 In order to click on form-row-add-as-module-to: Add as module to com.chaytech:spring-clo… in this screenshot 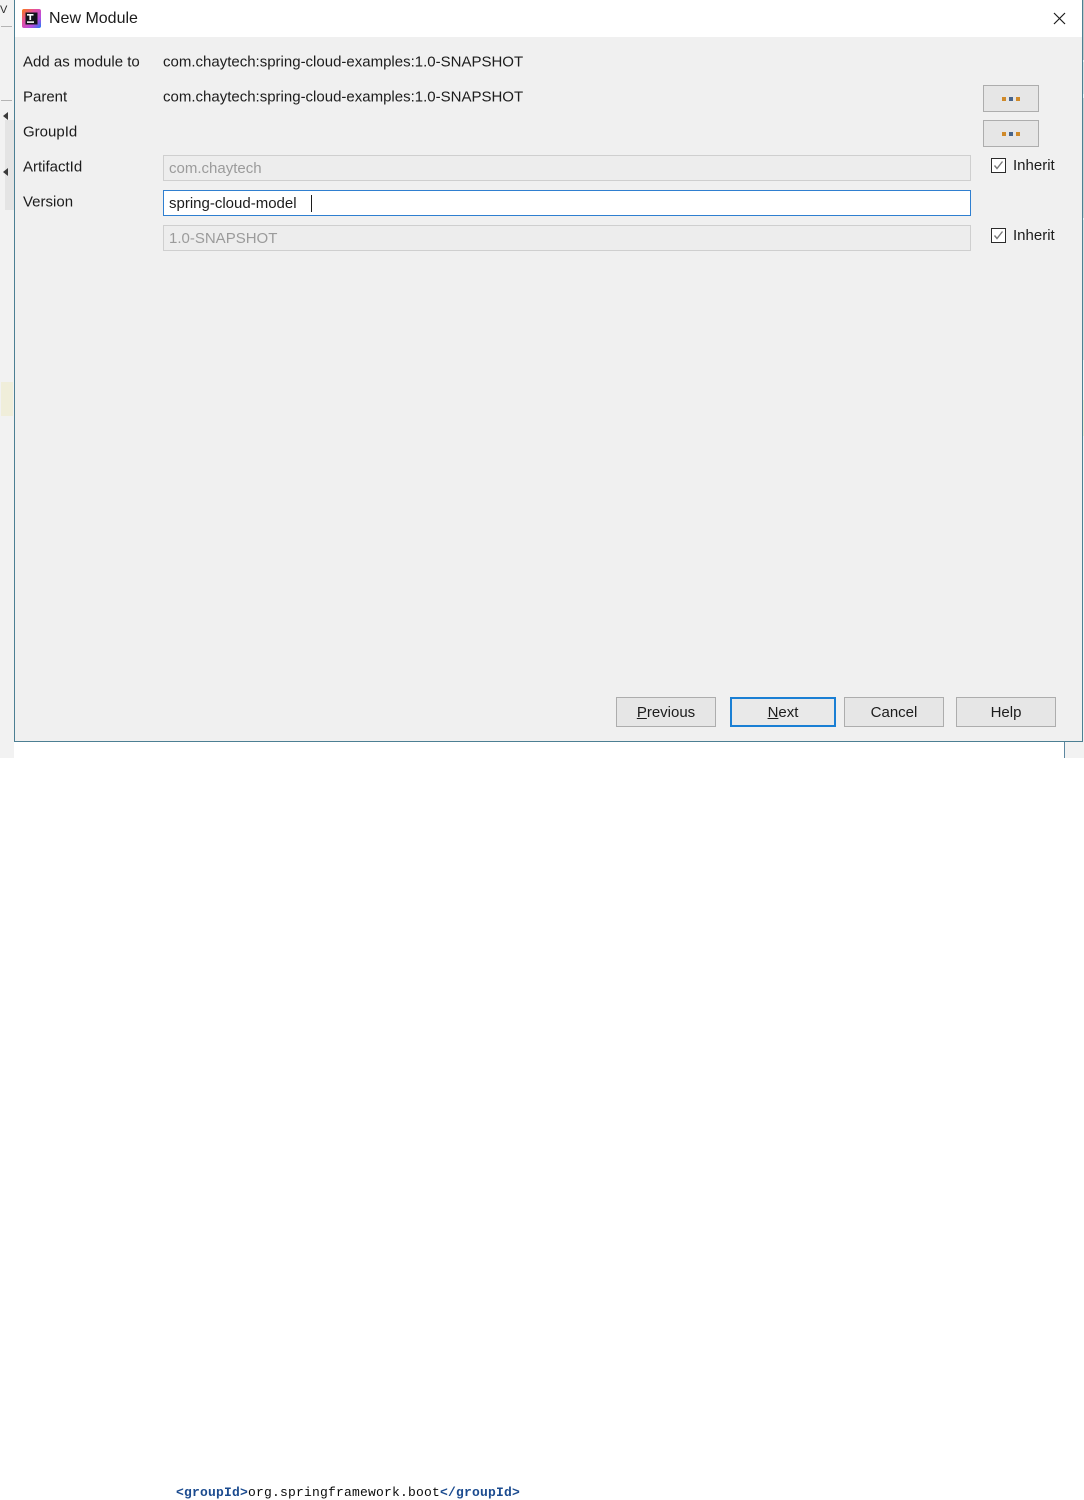, I will do `click(548, 62)`.